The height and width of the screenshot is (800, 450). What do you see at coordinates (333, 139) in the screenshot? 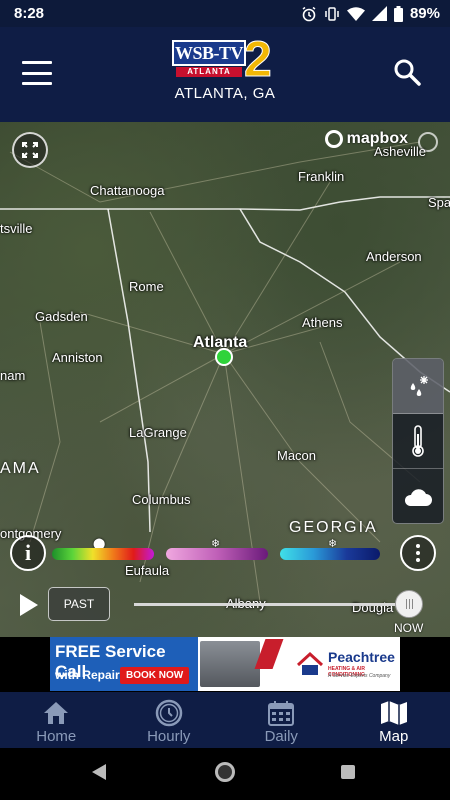
I see `mapbox-icon` at bounding box center [333, 139].